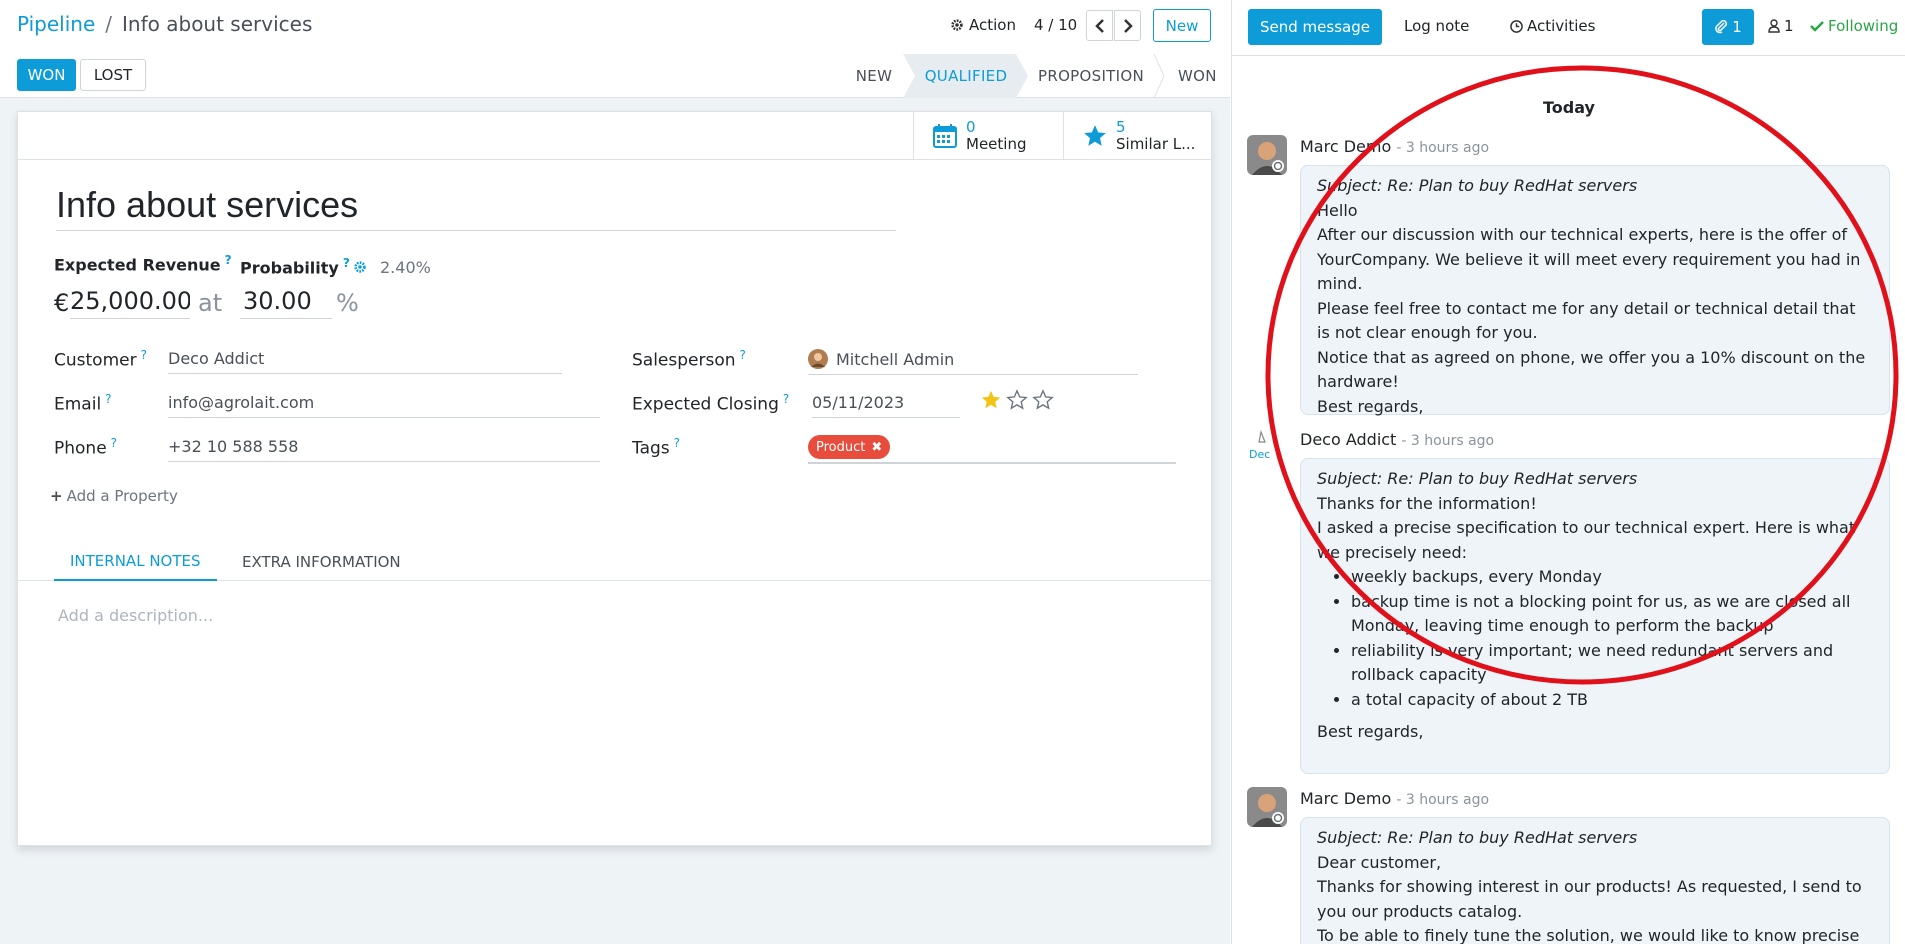 This screenshot has height=944, width=1905. I want to click on priority-widget, so click(1017, 400).